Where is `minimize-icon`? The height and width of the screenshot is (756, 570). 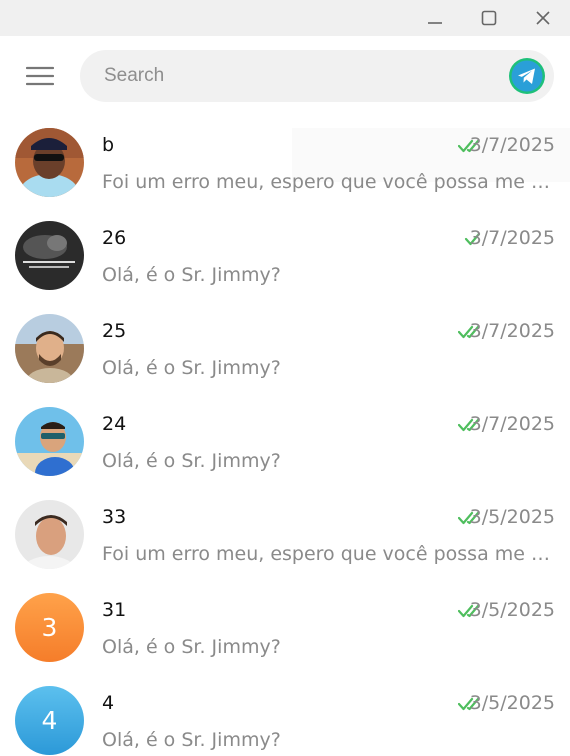 minimize-icon is located at coordinates (435, 23).